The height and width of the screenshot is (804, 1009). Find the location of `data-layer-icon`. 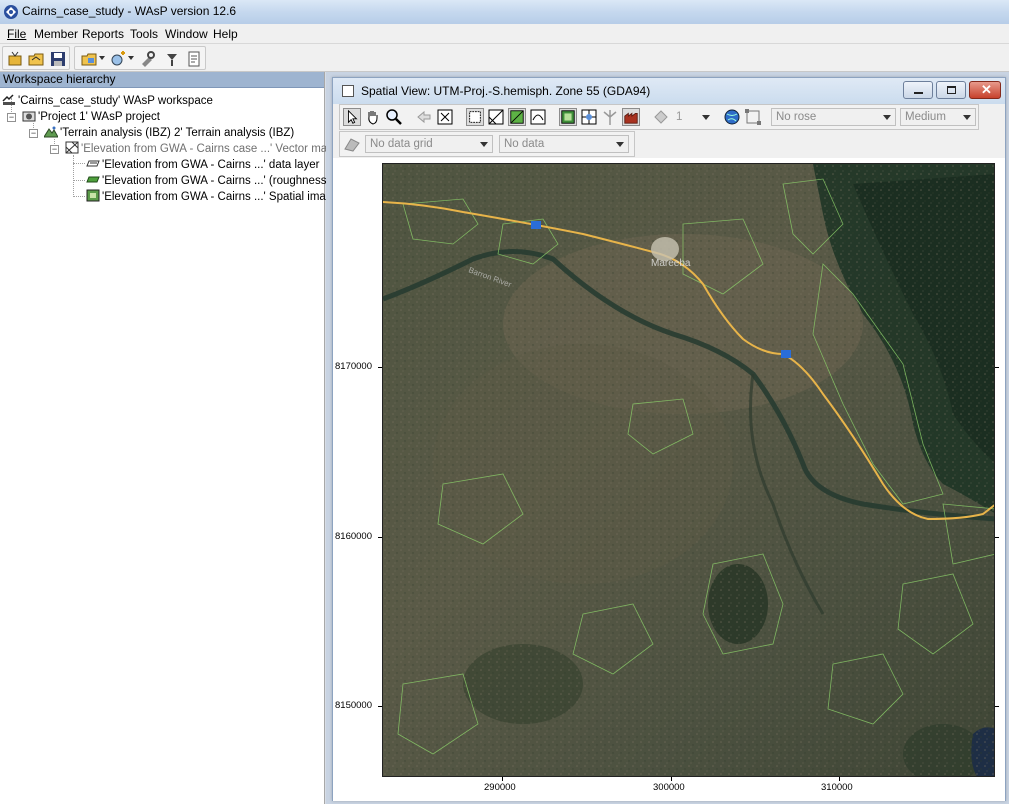

data-layer-icon is located at coordinates (93, 163).